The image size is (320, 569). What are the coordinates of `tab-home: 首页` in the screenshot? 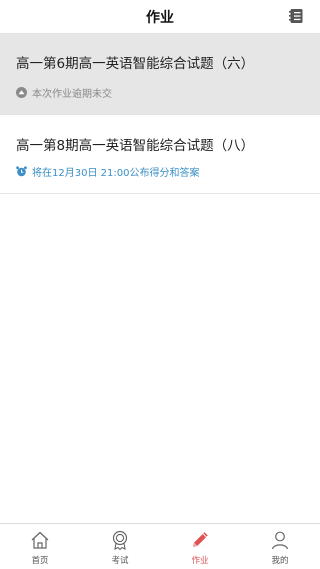 It's located at (40, 546).